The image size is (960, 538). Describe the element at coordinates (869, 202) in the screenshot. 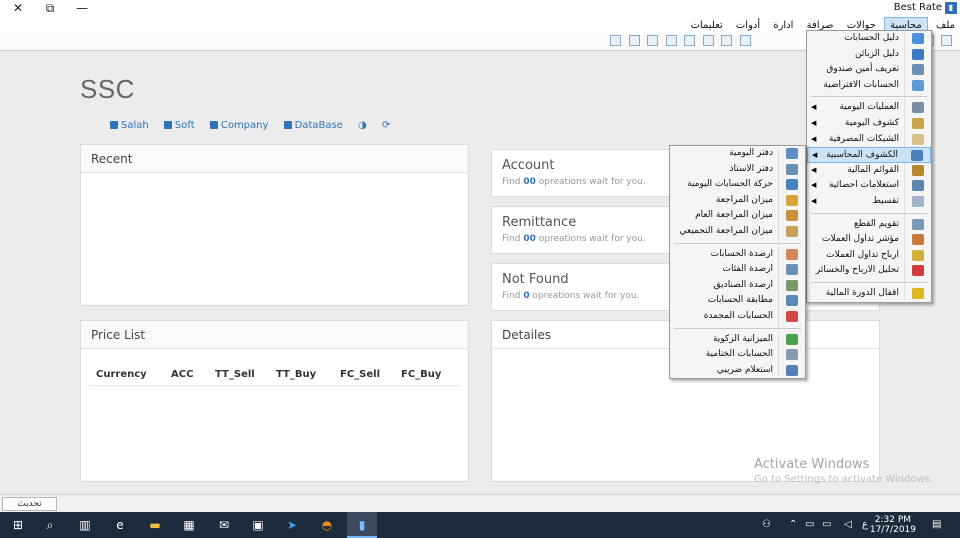

I see `accounting-menu-item: تقسيط ◀` at that location.